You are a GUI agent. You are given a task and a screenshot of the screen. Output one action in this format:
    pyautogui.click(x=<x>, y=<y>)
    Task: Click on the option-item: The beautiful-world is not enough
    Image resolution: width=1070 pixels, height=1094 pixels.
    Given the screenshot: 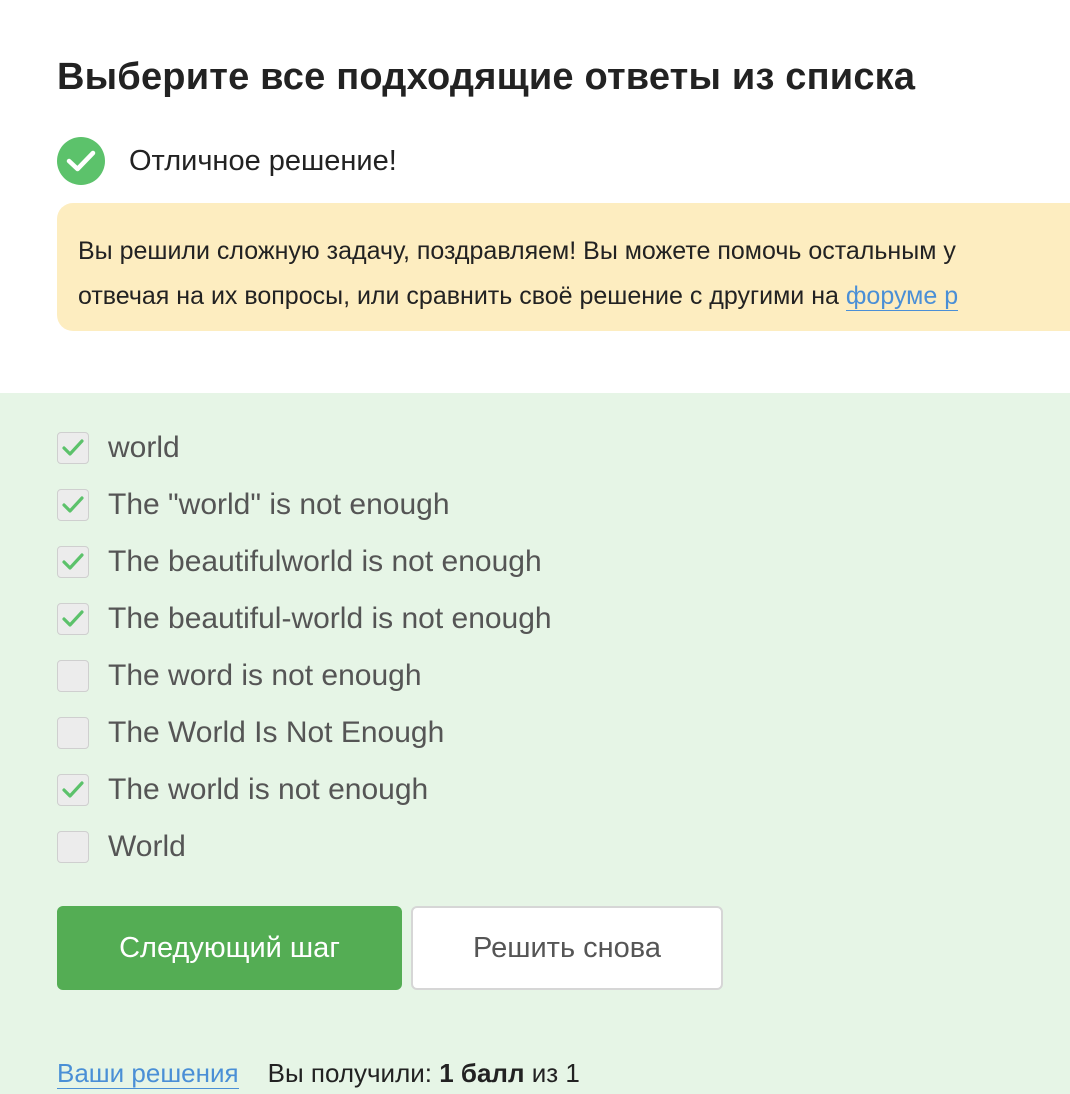 What is the action you would take?
    pyautogui.click(x=304, y=619)
    